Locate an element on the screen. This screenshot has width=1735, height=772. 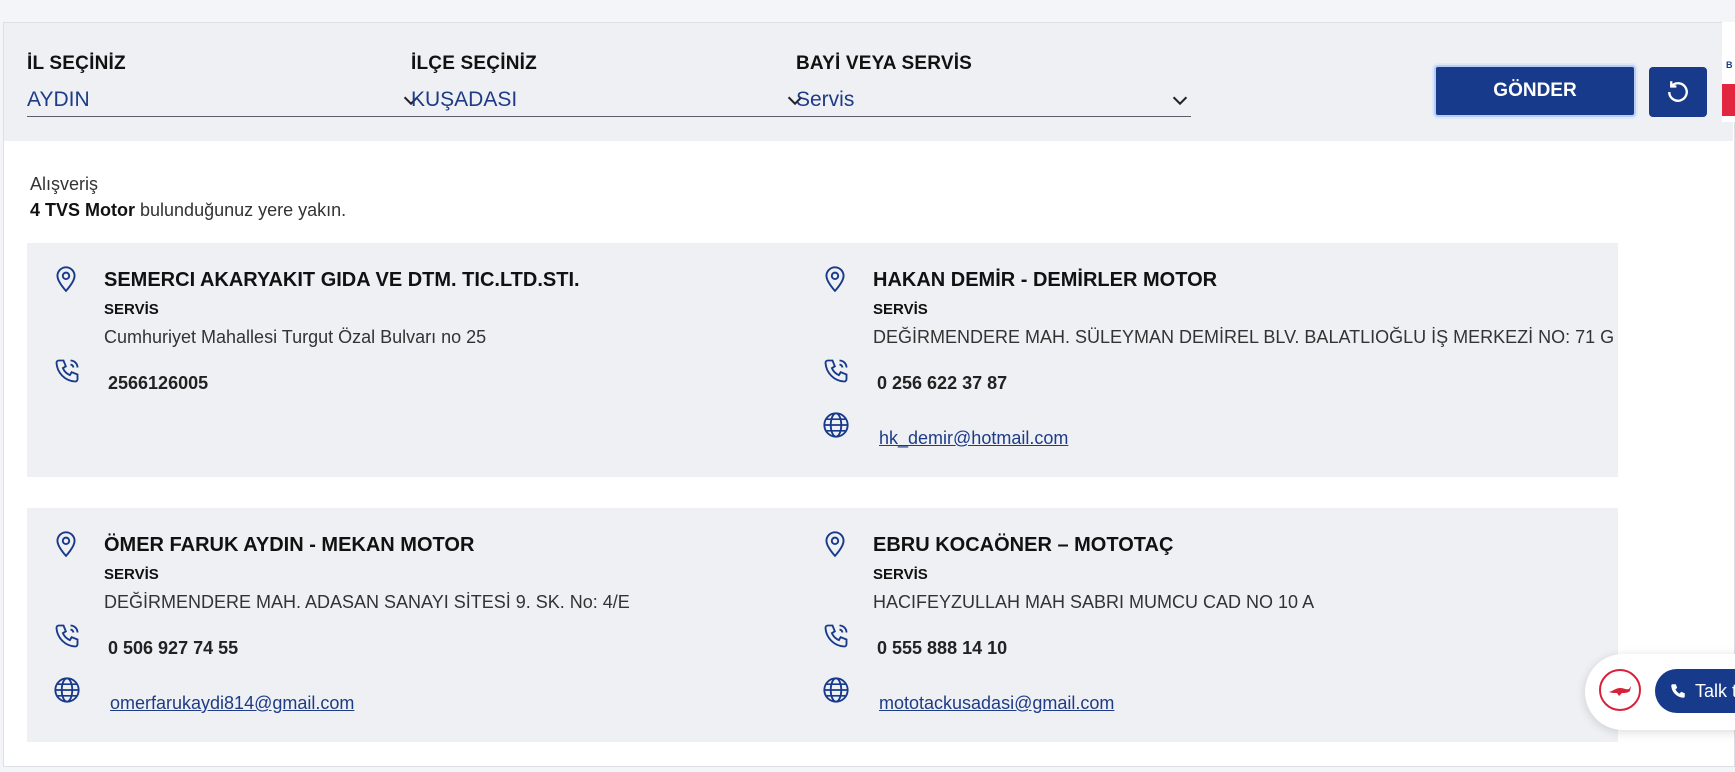
horse-logo-icon is located at coordinates (1620, 691).